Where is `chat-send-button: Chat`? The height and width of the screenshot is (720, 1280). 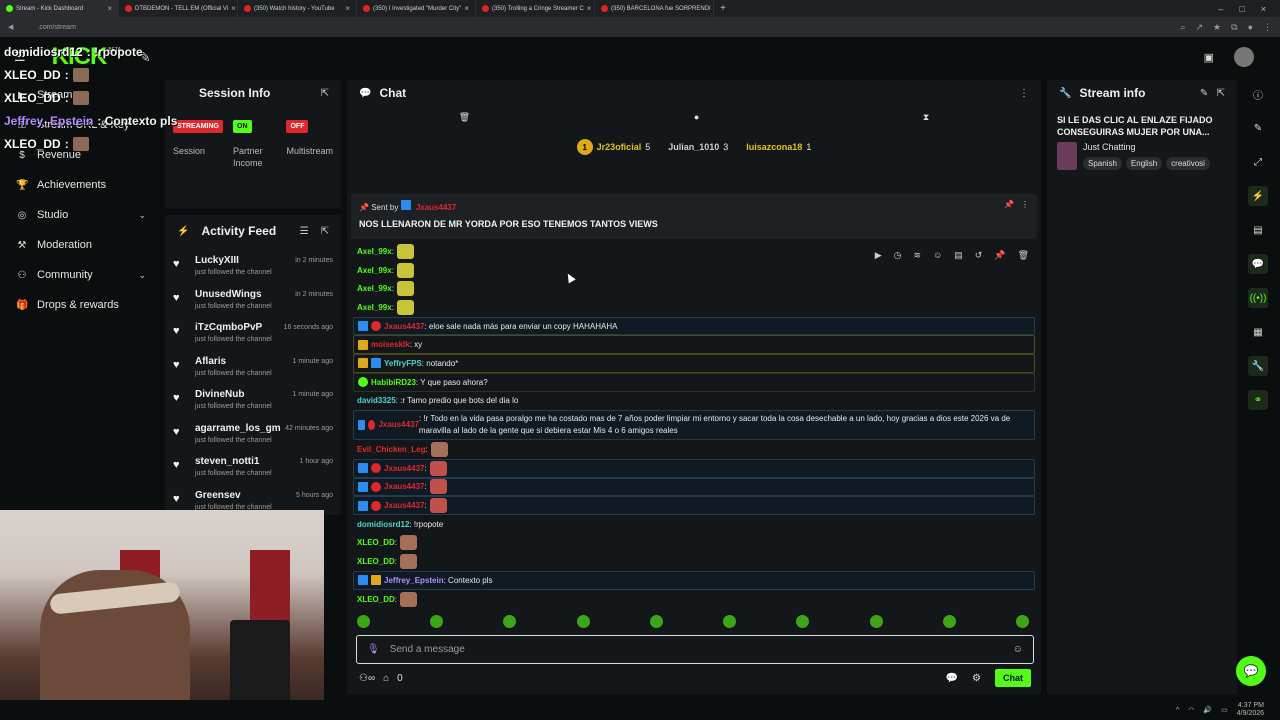 chat-send-button: Chat is located at coordinates (1013, 678).